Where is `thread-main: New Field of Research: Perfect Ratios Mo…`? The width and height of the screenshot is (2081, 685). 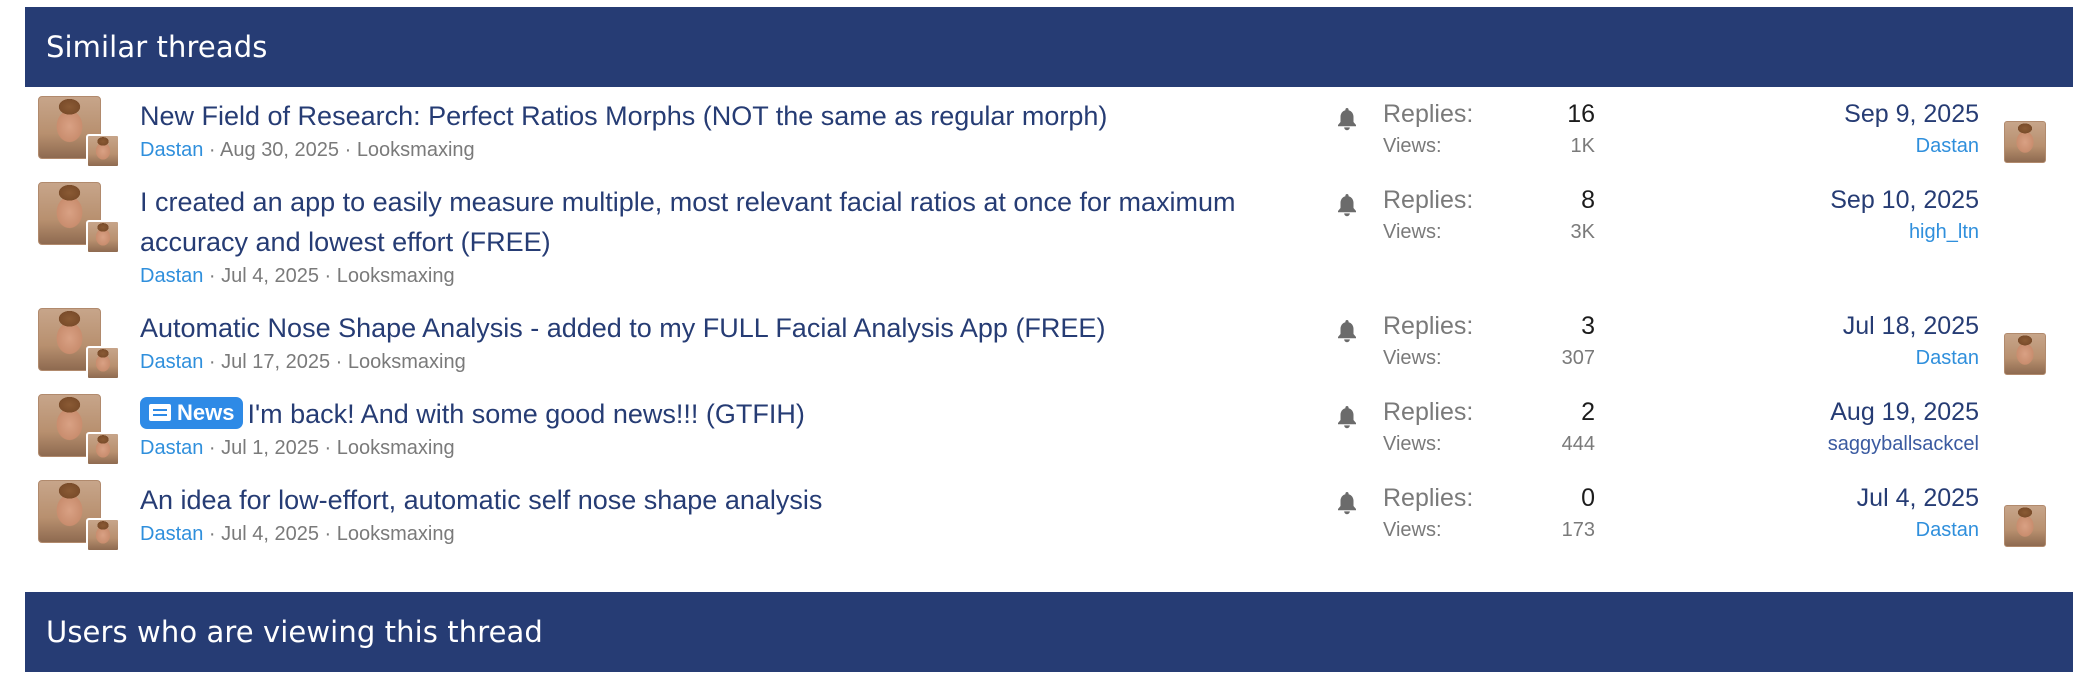
thread-main: New Field of Research: Perfect Ratios Mo… is located at coordinates (720, 130).